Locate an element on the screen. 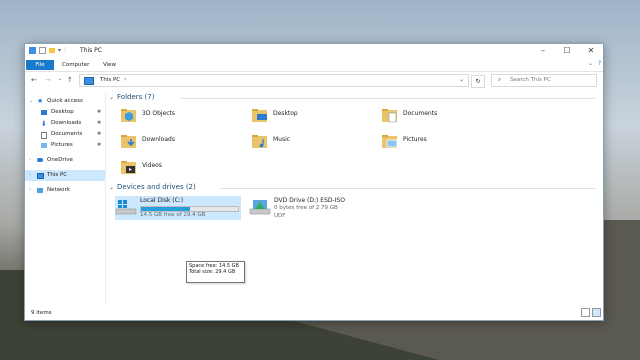  sidebar-item-label: Desktop is located at coordinates (62, 112).